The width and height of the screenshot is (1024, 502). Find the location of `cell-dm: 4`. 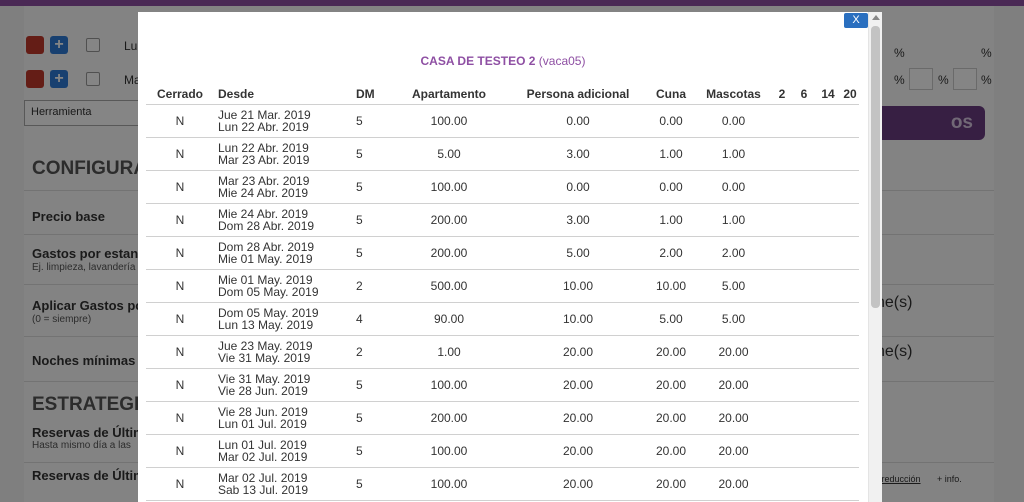

cell-dm: 4 is located at coordinates (372, 319).